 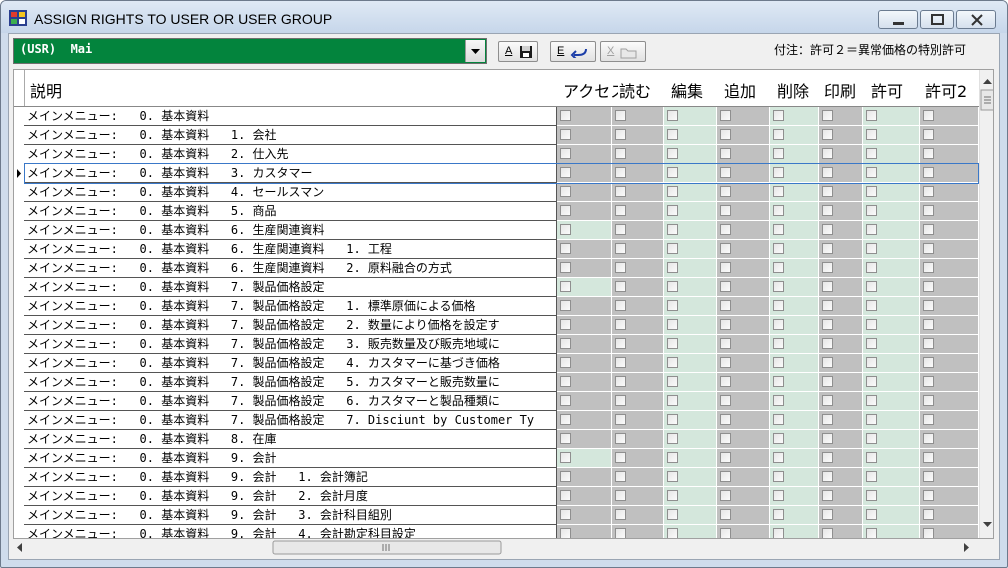 What do you see at coordinates (290, 515) in the screenshot?
I see `row-description: メインメニュー: 0. 基本資料 9. 会計 3. 会計科目組別` at bounding box center [290, 515].